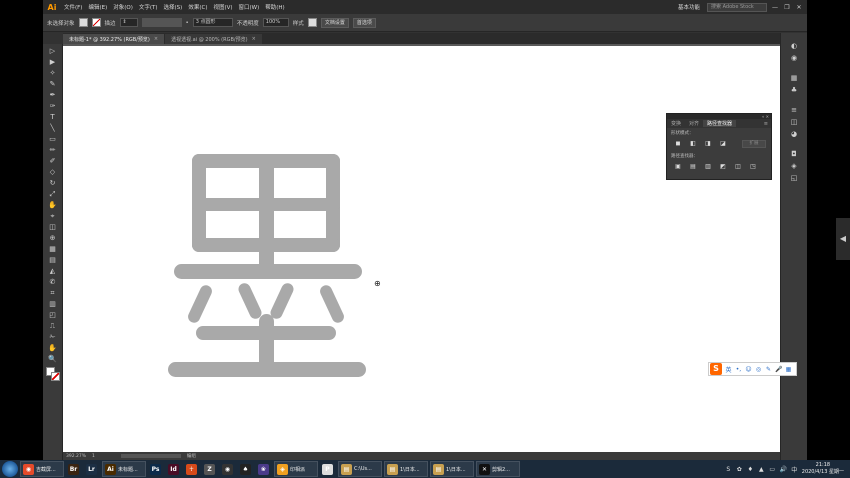 This screenshot has height=478, width=850. I want to click on tray-app-icon: ✿, so click(739, 469).